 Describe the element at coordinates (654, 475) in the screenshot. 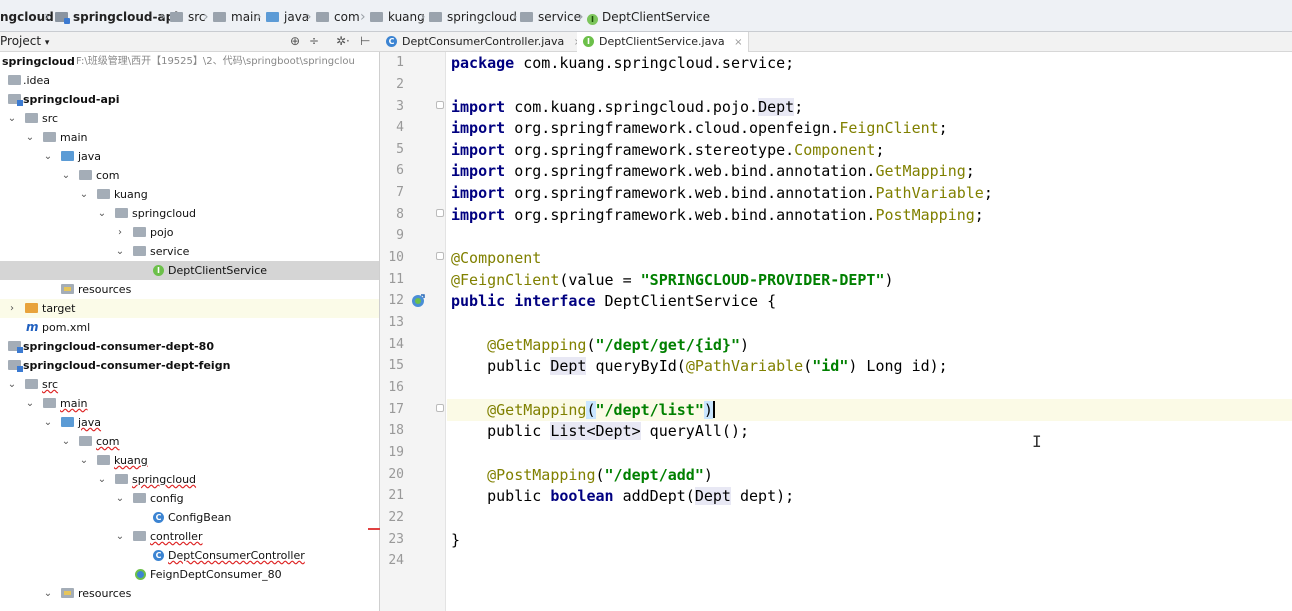

I see `string-literal: "/dept/add"` at that location.